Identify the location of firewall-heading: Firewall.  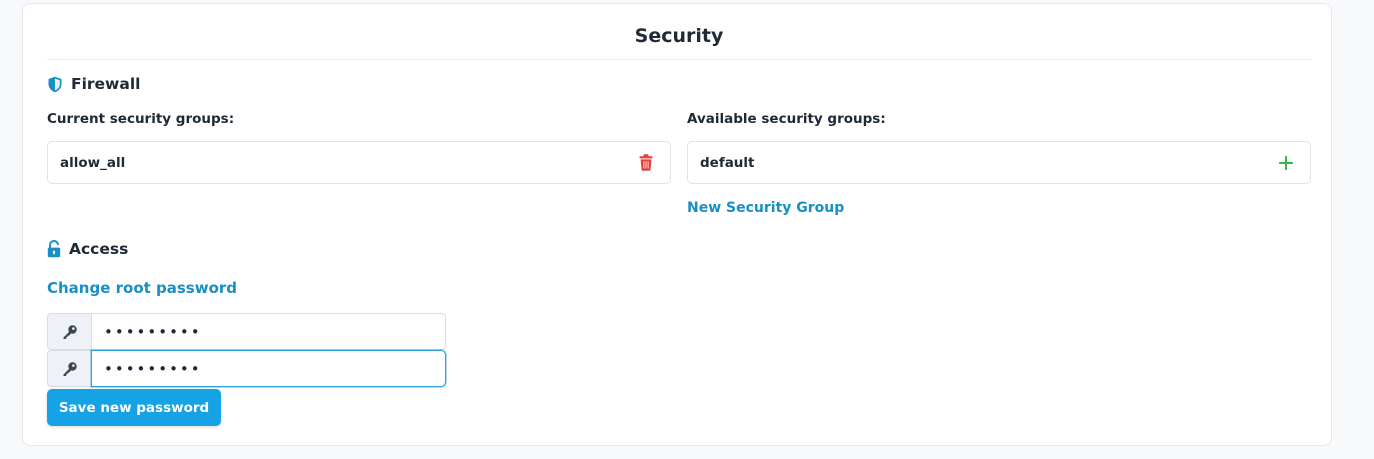
(93, 84).